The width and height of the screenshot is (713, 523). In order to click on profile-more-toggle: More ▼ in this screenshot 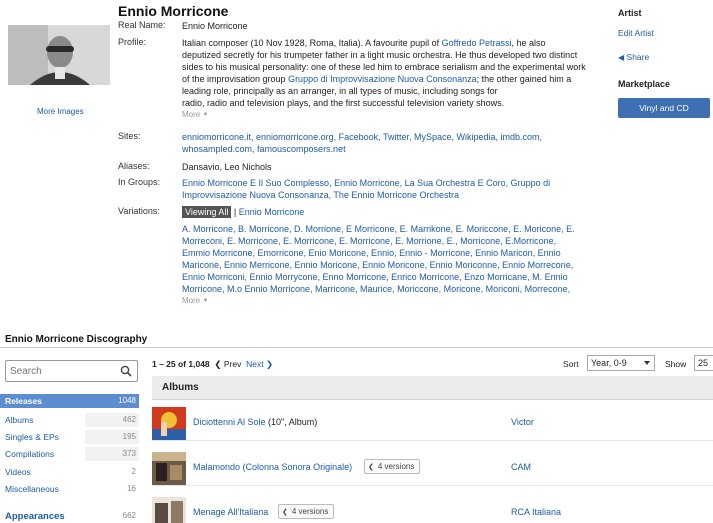, I will do `click(395, 115)`.